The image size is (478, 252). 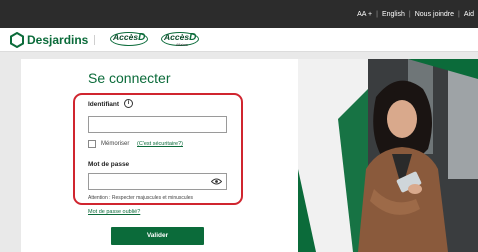 What do you see at coordinates (115, 144) in the screenshot?
I see `remember-label: Mémoriser` at bounding box center [115, 144].